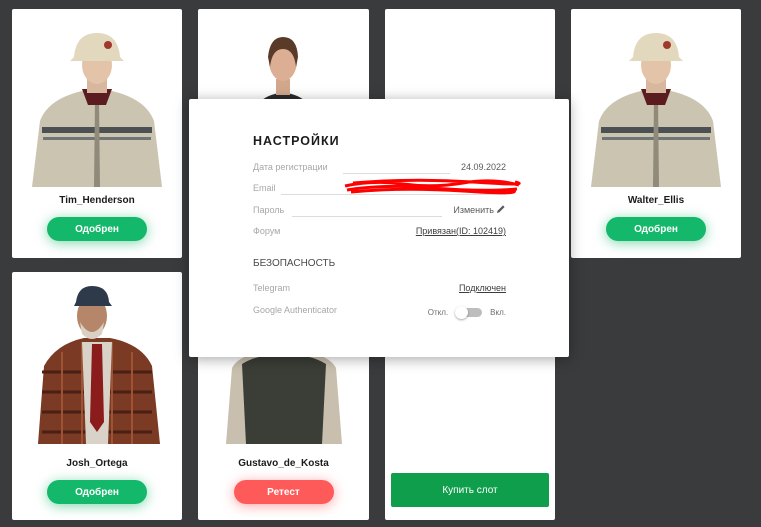  I want to click on forum-link: Привязан(ID: 102419), so click(461, 231).